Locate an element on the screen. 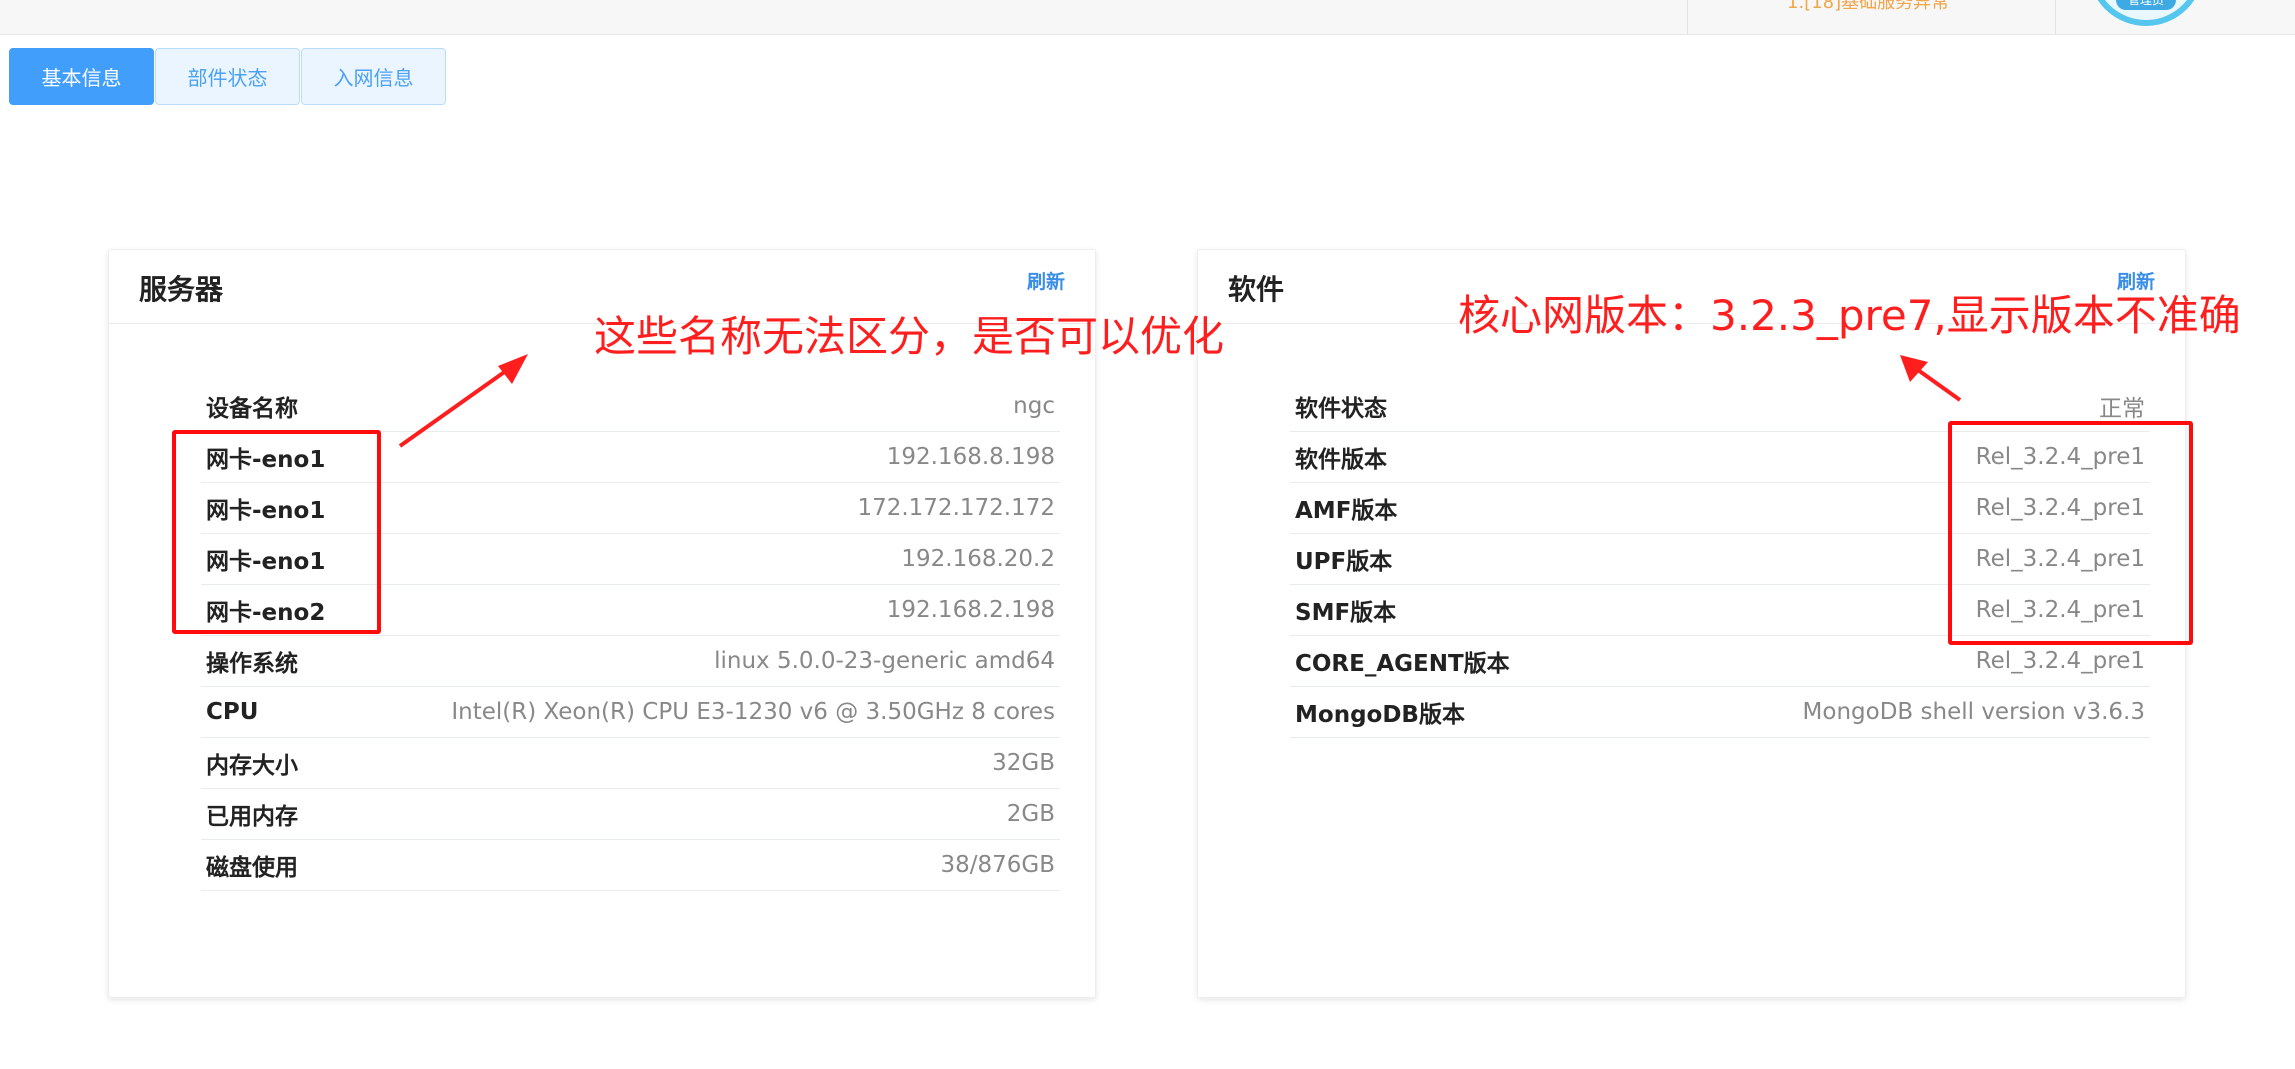  tab-network-access-info: 入网信息 is located at coordinates (373, 76).